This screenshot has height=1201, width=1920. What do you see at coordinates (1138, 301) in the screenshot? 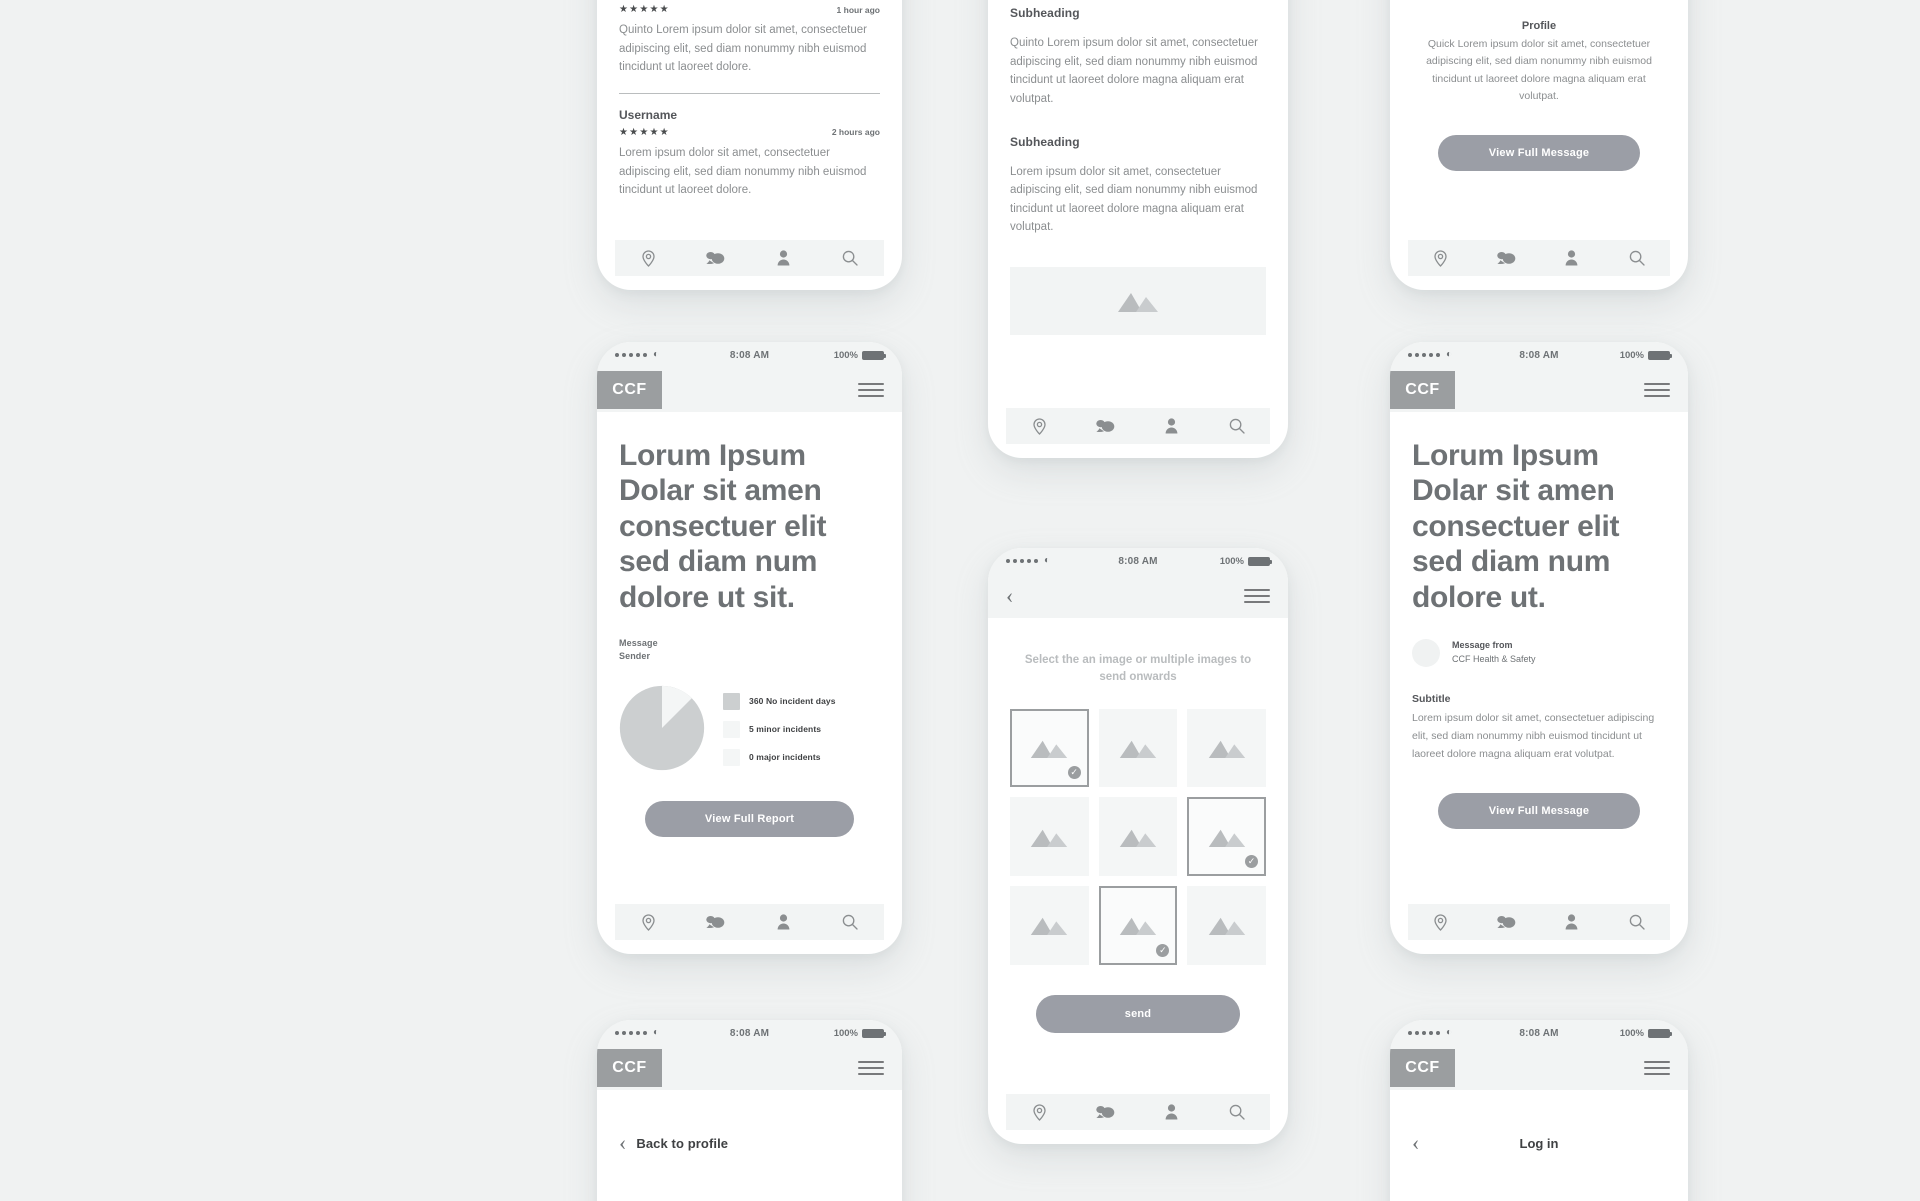
I see `article-image-placeholder` at bounding box center [1138, 301].